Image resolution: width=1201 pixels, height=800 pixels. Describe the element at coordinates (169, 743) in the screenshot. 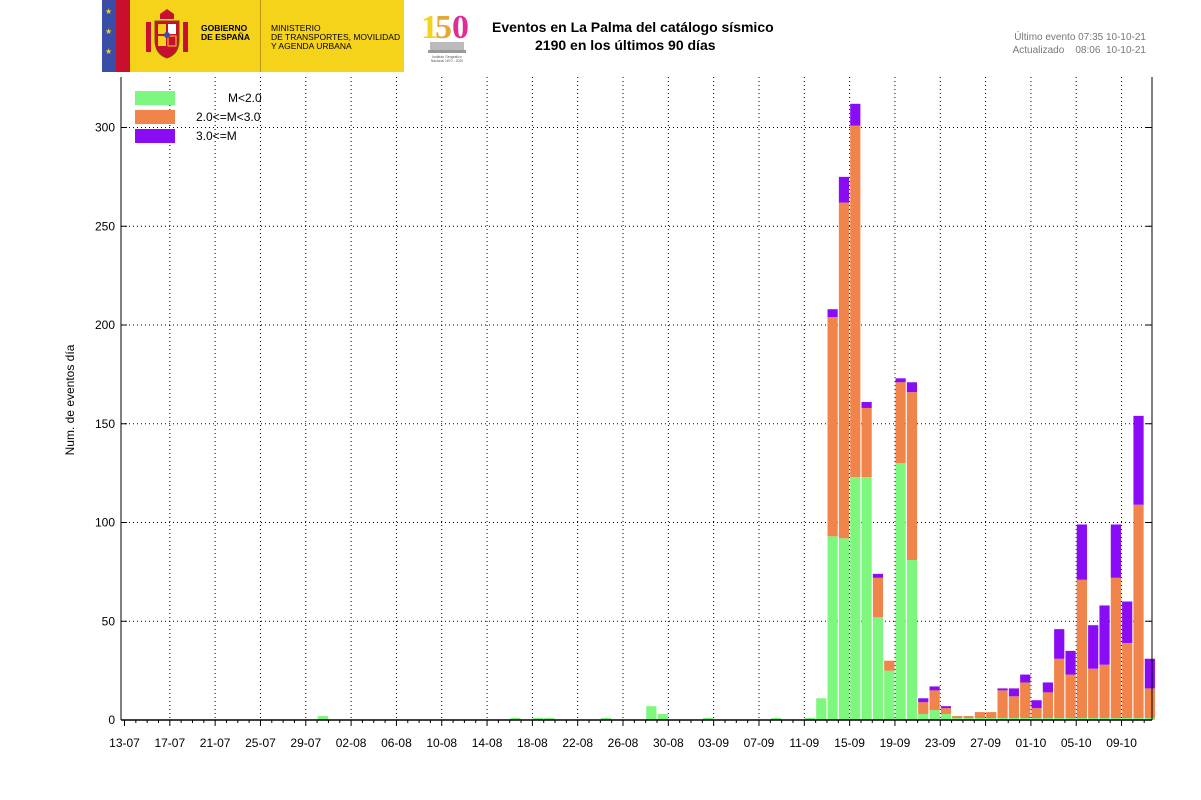

I see `x-tick-label: 17-07` at that location.